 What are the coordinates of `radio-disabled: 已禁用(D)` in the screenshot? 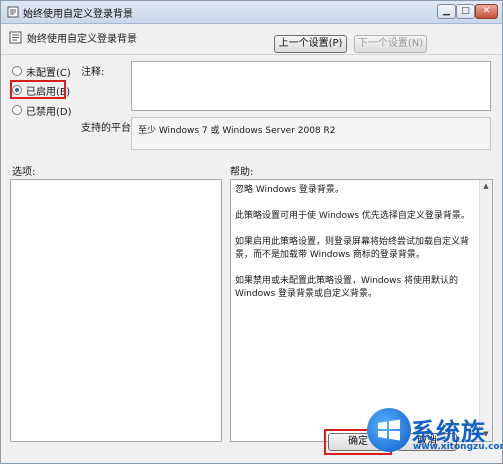 It's located at (42, 110).